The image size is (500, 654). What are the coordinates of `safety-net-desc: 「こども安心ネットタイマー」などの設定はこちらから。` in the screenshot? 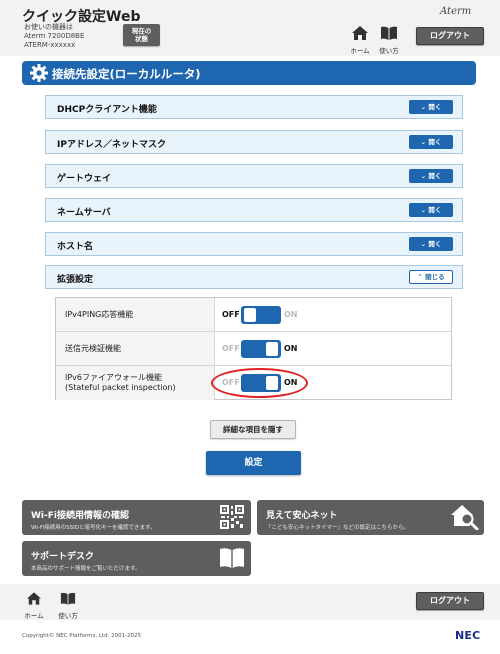 It's located at (338, 528).